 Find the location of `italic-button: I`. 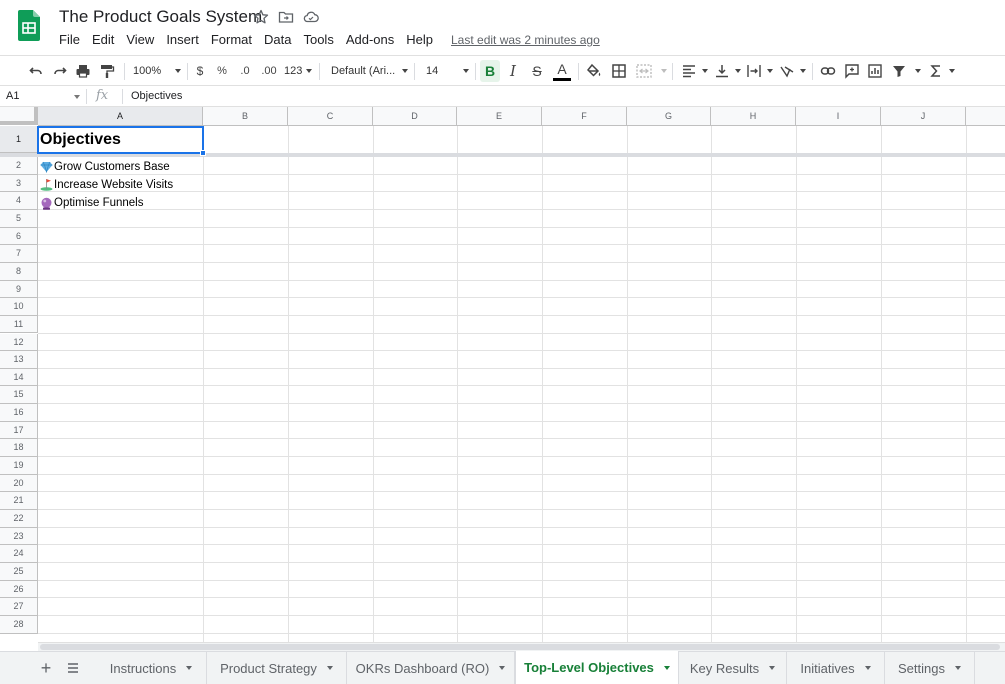

italic-button: I is located at coordinates (513, 71).